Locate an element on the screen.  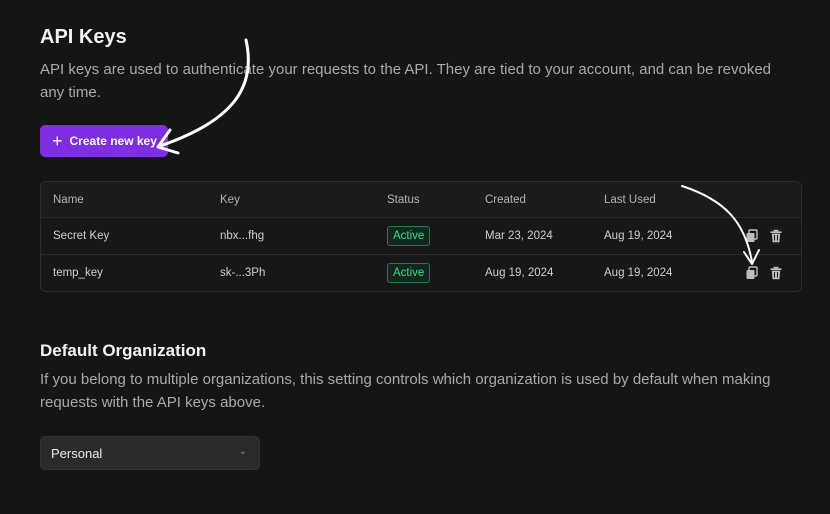
default-organization-title: Default Organization is located at coordinates (123, 350).